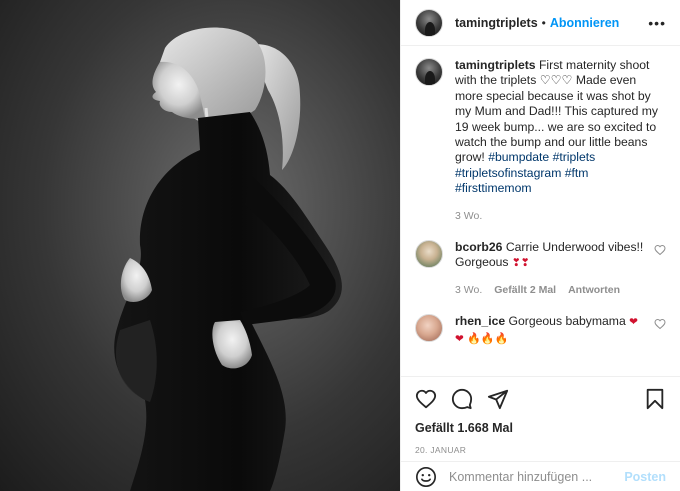 Image resolution: width=680 pixels, height=491 pixels. I want to click on post-comment-button: Posten, so click(645, 477).